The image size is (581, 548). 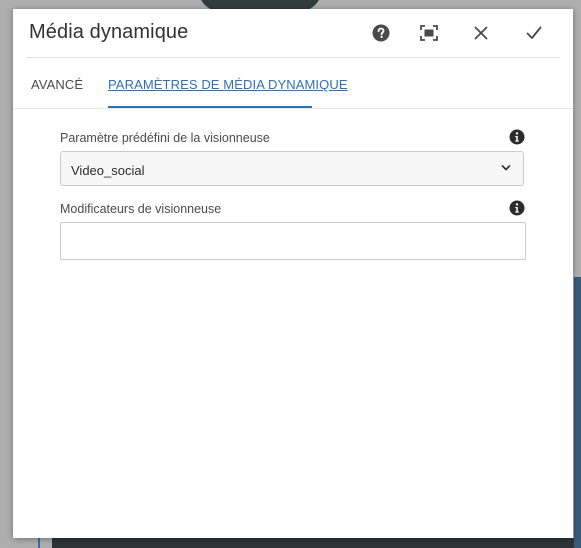 What do you see at coordinates (228, 84) in the screenshot?
I see `tab-dynamic-media-settings: PARAMÈTRES DE MÉDIA DYNAMIQUE` at bounding box center [228, 84].